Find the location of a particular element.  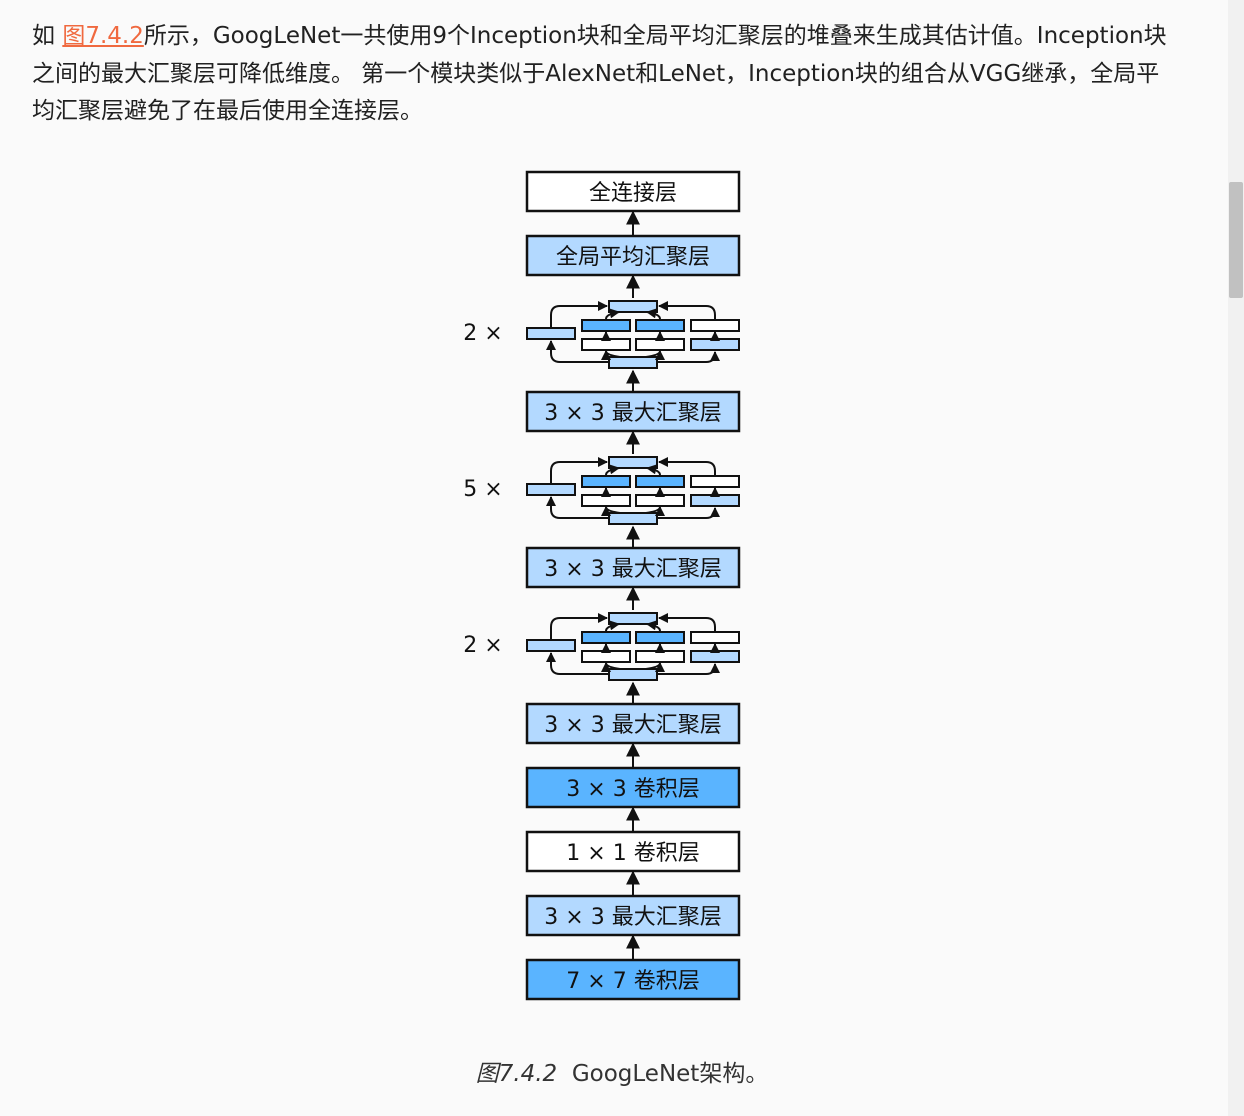

caption-text: GoogLeNet架构。 is located at coordinates (670, 1074).